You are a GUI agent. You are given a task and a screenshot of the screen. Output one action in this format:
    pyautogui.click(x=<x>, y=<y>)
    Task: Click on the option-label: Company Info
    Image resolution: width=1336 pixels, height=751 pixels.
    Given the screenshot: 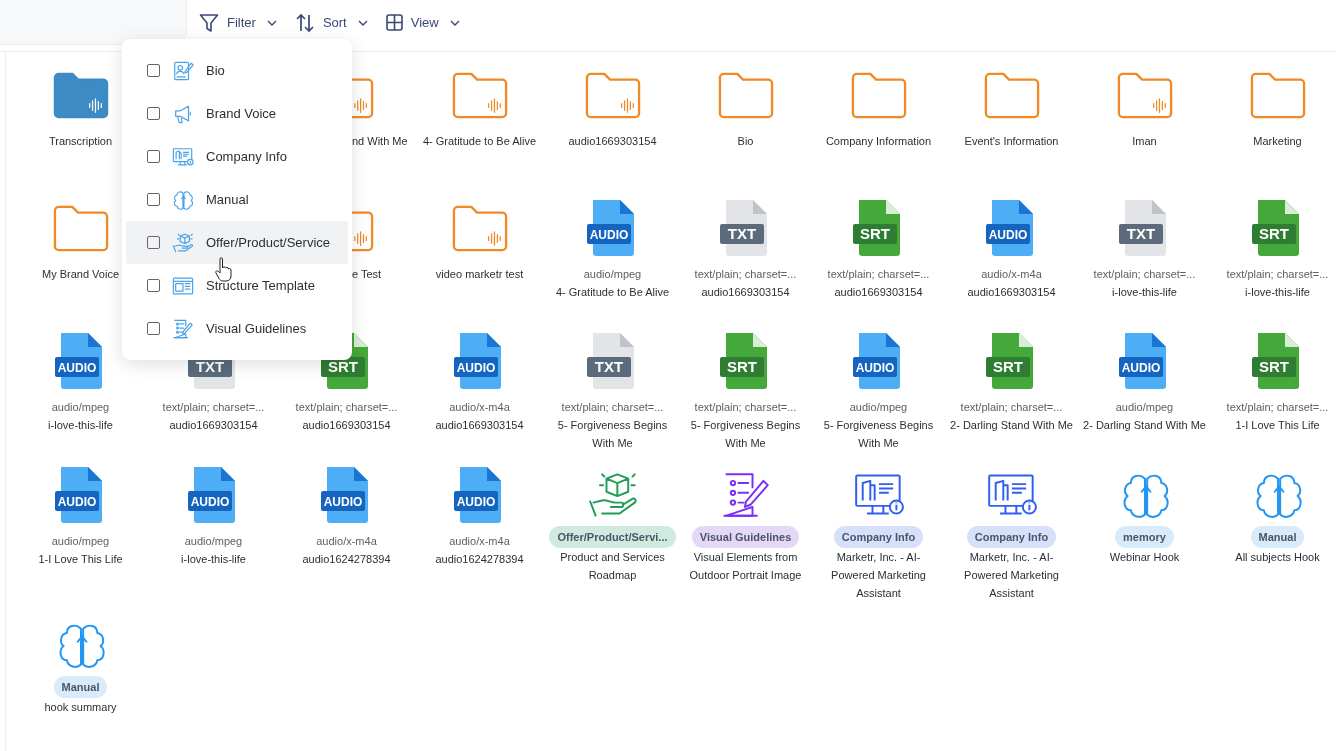 What is the action you would take?
    pyautogui.click(x=246, y=156)
    